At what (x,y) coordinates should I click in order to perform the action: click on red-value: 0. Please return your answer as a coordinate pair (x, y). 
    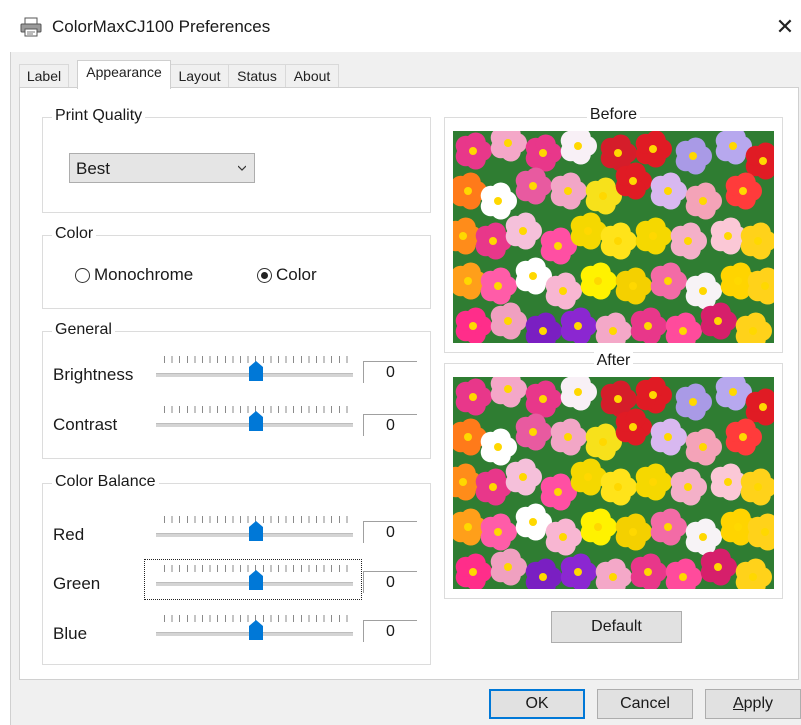
    Looking at the image, I should click on (390, 532).